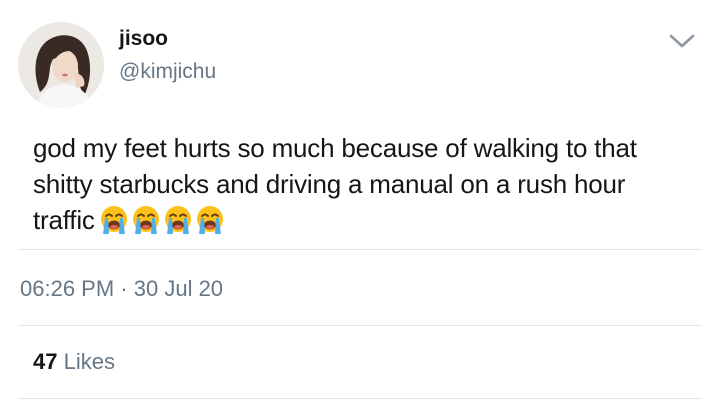 This screenshot has width=720, height=406. I want to click on likes-stat: 47 Likes, so click(74, 362).